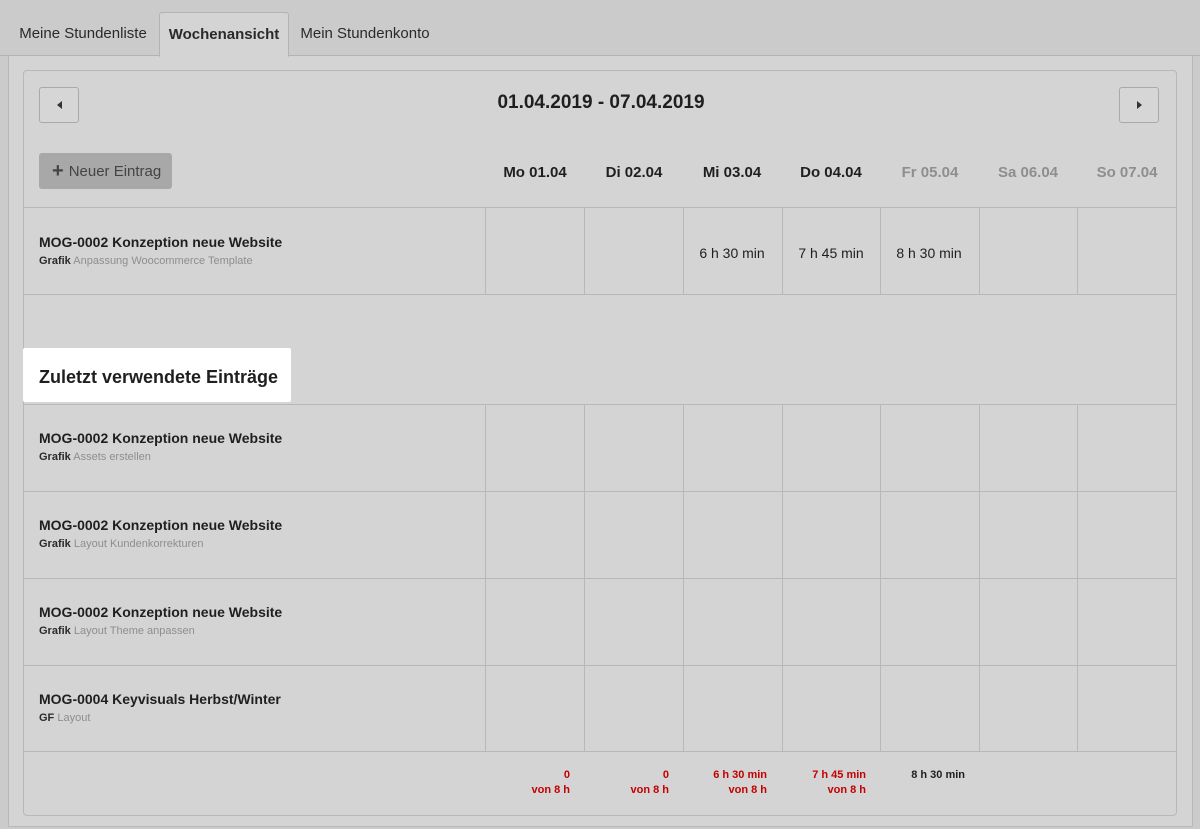  I want to click on entry-category: GF, so click(47, 718).